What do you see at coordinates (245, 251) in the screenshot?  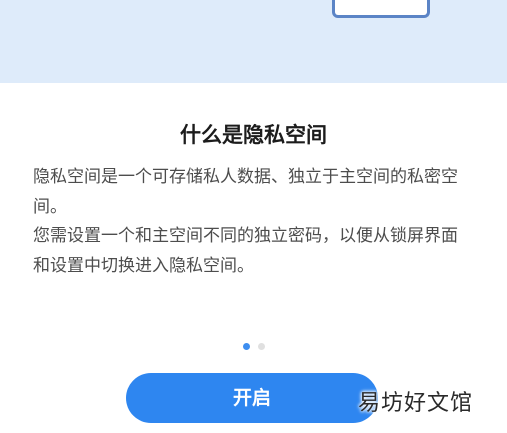 I see `description-paragraph: 您需设置一个和主空间不同的独立密码，以便从锁屏界面和设置中切换进入隐私空间。` at bounding box center [245, 251].